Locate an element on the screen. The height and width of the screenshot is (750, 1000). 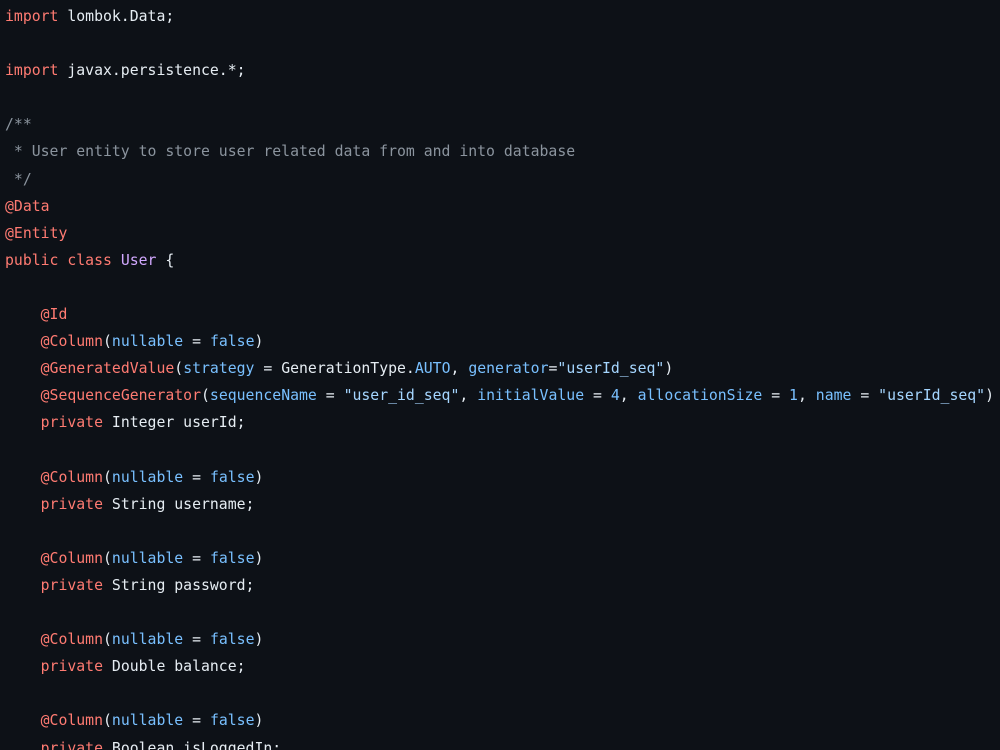
code-text: { is located at coordinates (165, 260).